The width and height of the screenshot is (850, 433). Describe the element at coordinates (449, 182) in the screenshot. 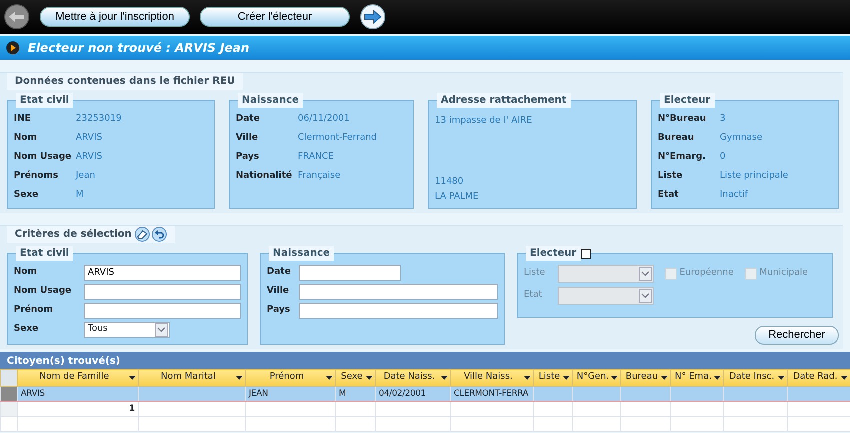

I see `address-line: 11480` at that location.